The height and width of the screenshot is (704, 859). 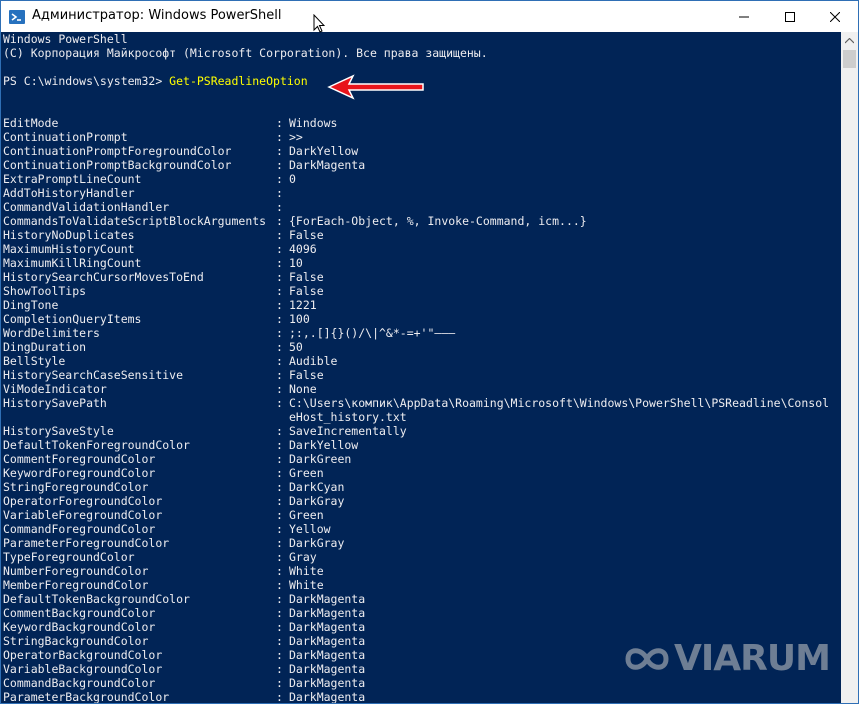 What do you see at coordinates (45, 347) in the screenshot?
I see `option-key: DingDuration` at bounding box center [45, 347].